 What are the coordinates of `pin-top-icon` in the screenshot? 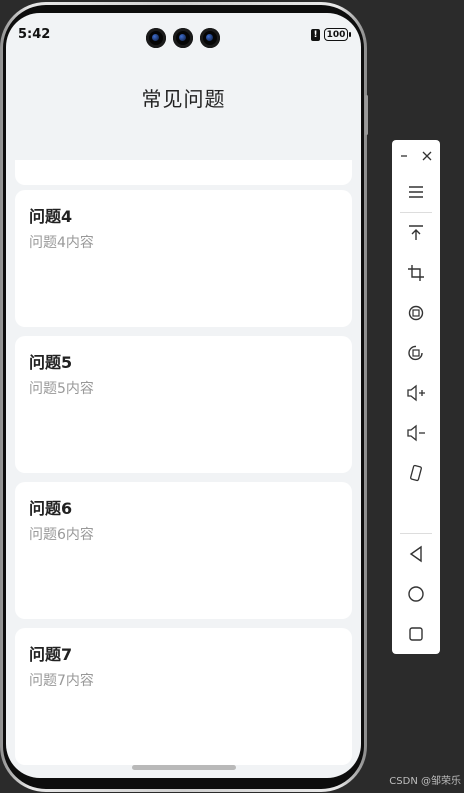 It's located at (416, 233).